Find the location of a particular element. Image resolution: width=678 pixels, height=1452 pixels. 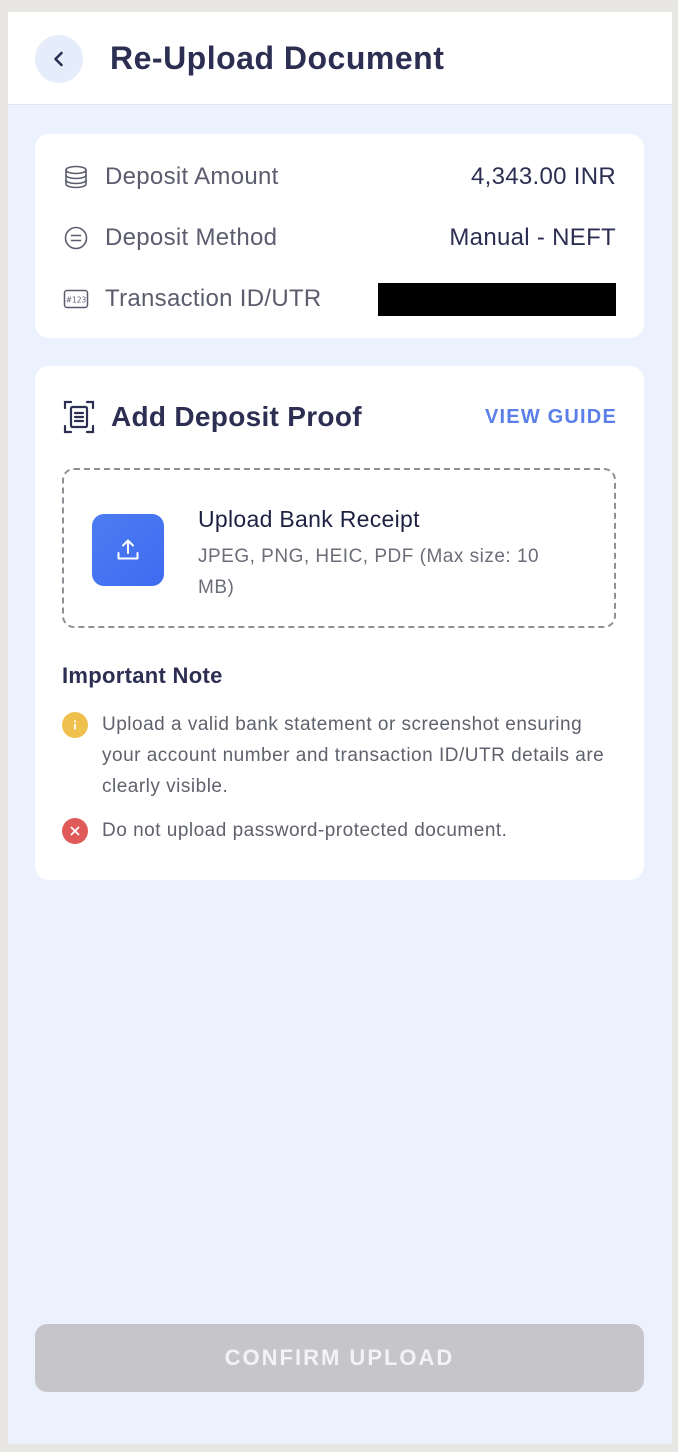

chevron-left-icon is located at coordinates (58, 59).